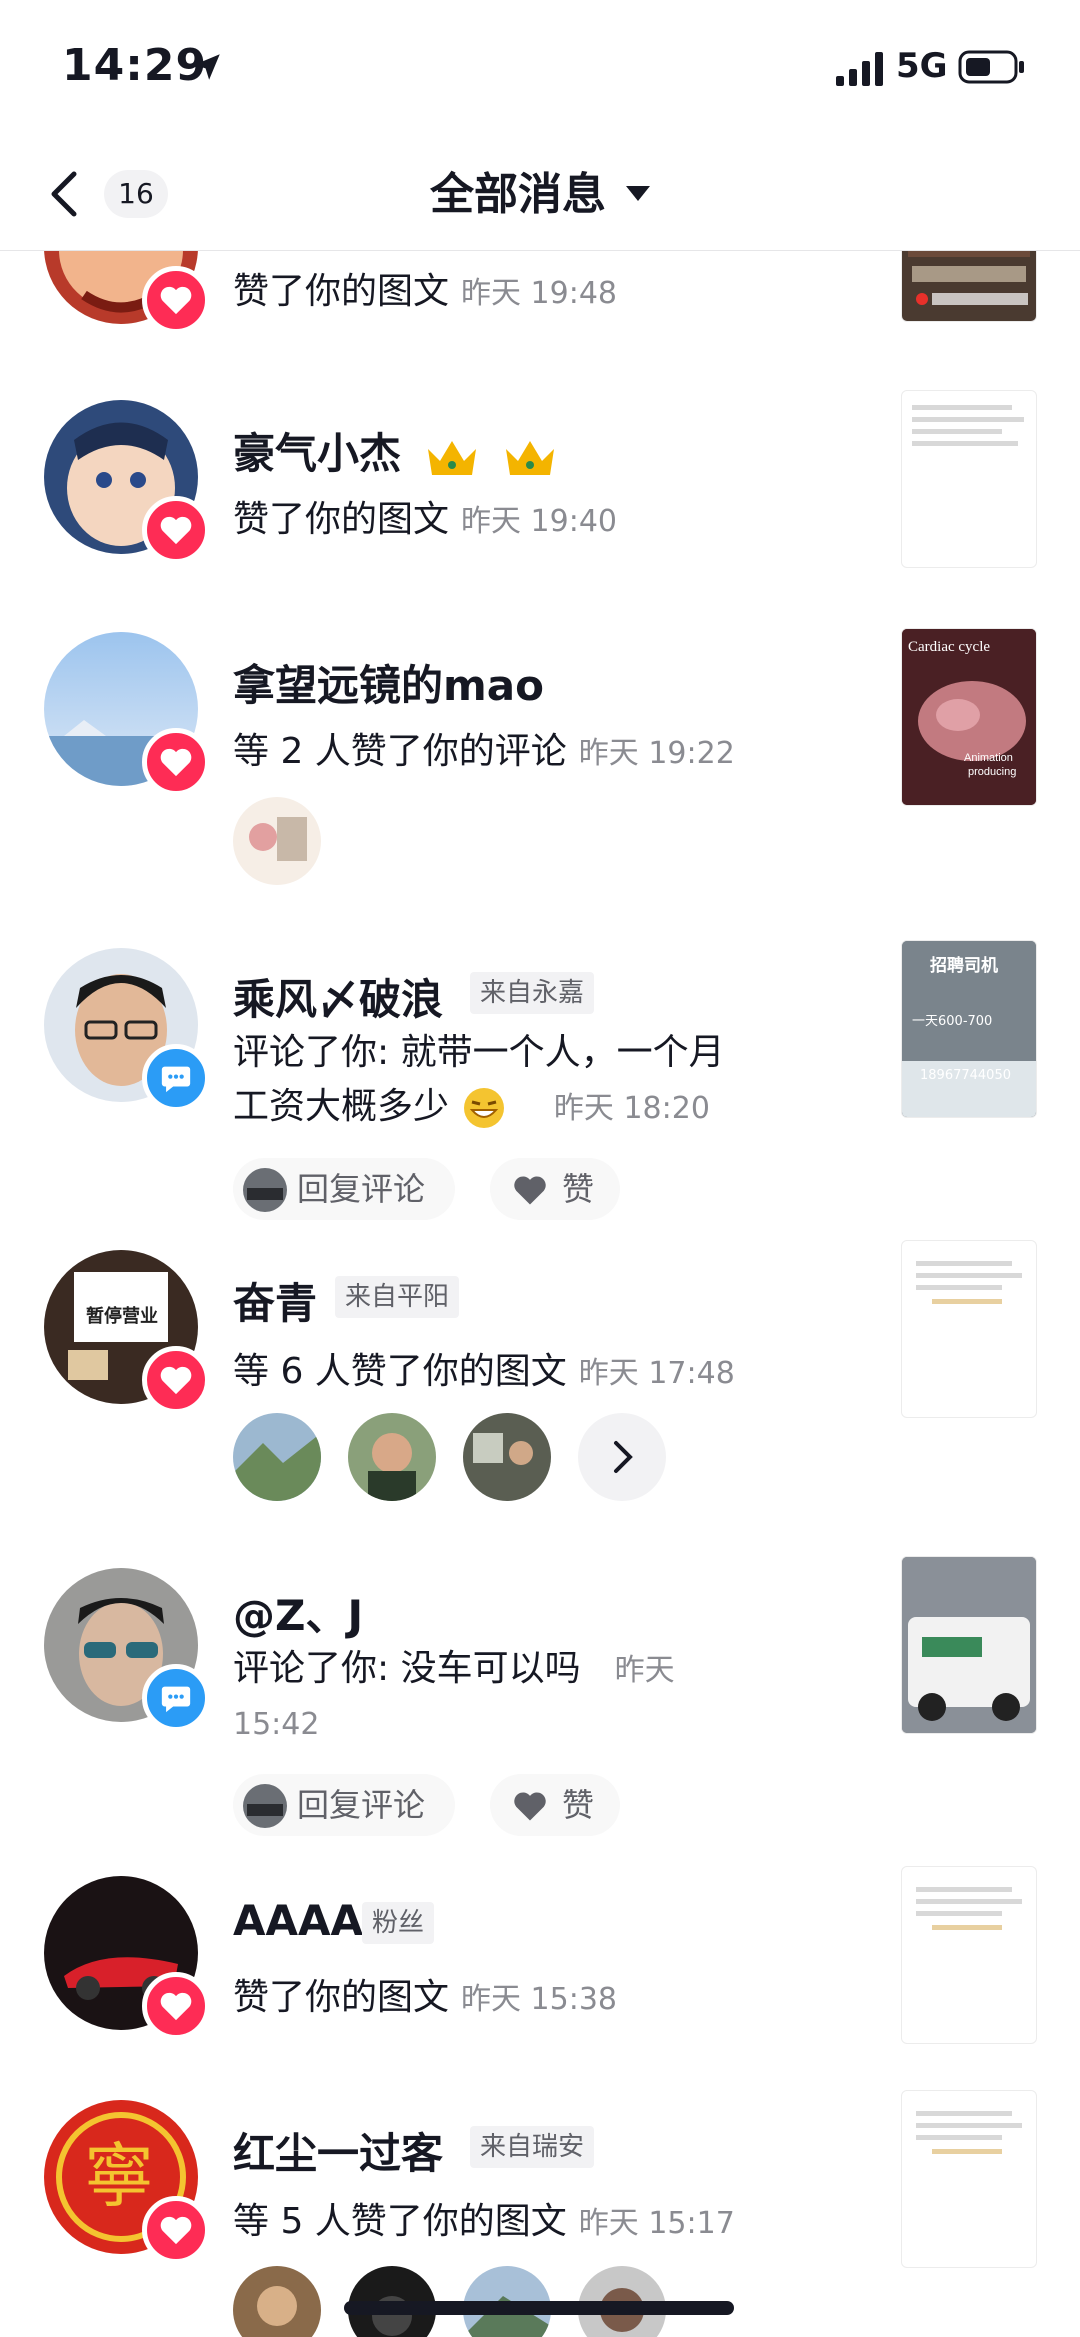  Describe the element at coordinates (484, 2221) in the screenshot. I see `notification-text: 等 5 人赞了你的图文 昨天 15:17` at that location.